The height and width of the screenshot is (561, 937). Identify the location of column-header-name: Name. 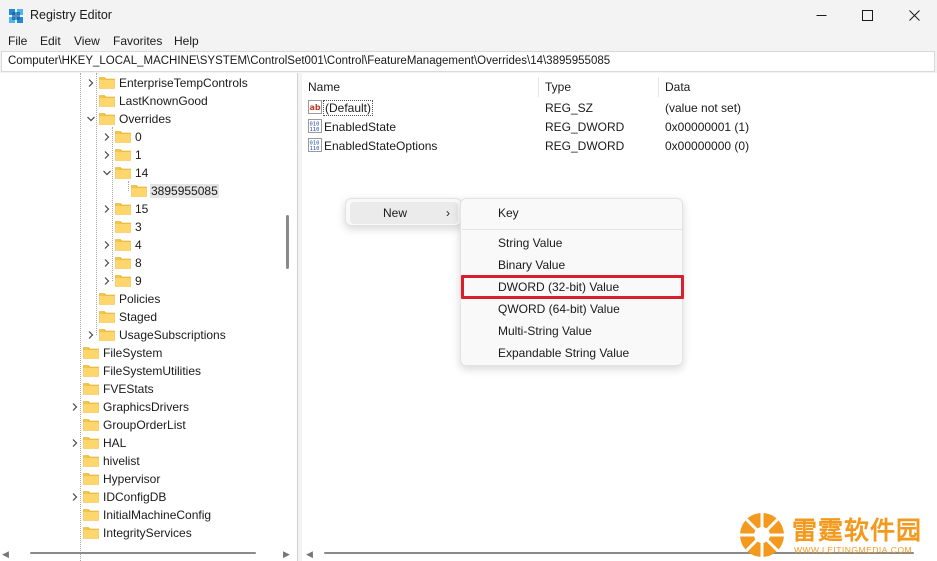
(420, 87).